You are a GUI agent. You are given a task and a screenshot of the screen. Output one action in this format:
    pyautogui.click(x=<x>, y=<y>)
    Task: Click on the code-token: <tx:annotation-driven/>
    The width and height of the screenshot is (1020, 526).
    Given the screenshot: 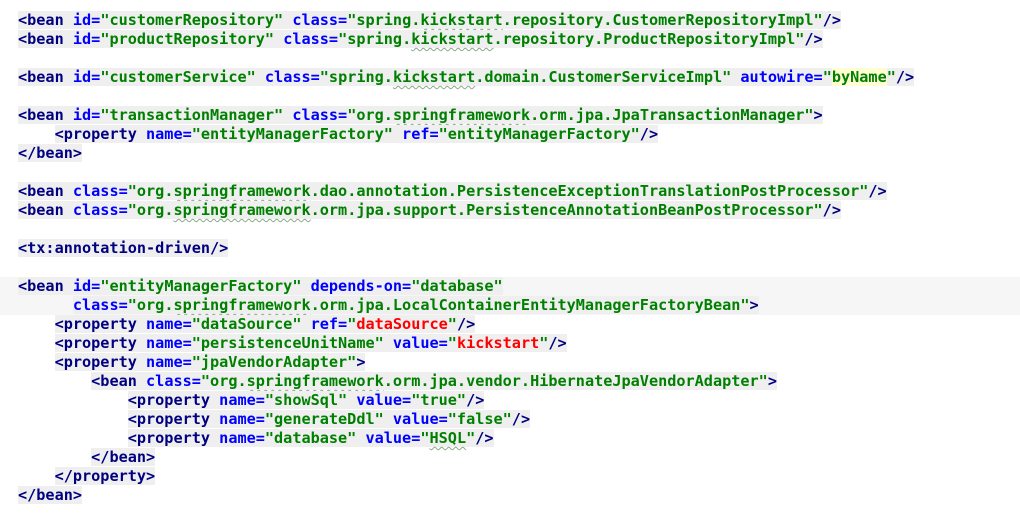 What is the action you would take?
    pyautogui.click(x=123, y=248)
    